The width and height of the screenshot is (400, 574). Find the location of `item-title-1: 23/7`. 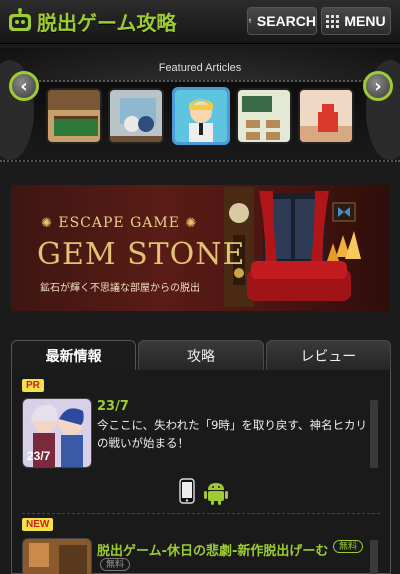

item-title-1: 23/7 is located at coordinates (113, 406).